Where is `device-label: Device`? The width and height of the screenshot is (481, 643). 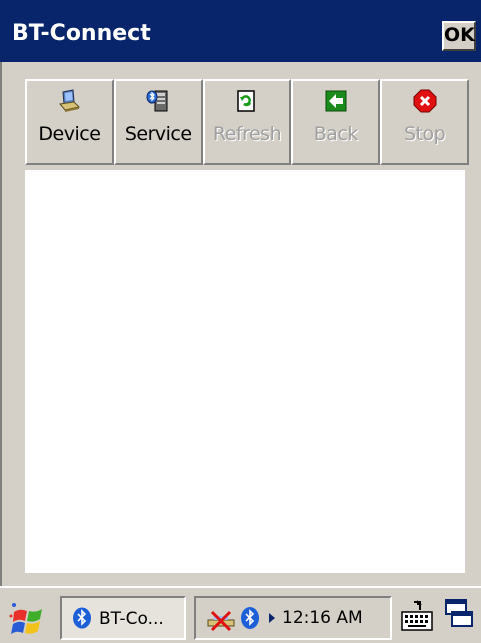
device-label: Device is located at coordinates (69, 134).